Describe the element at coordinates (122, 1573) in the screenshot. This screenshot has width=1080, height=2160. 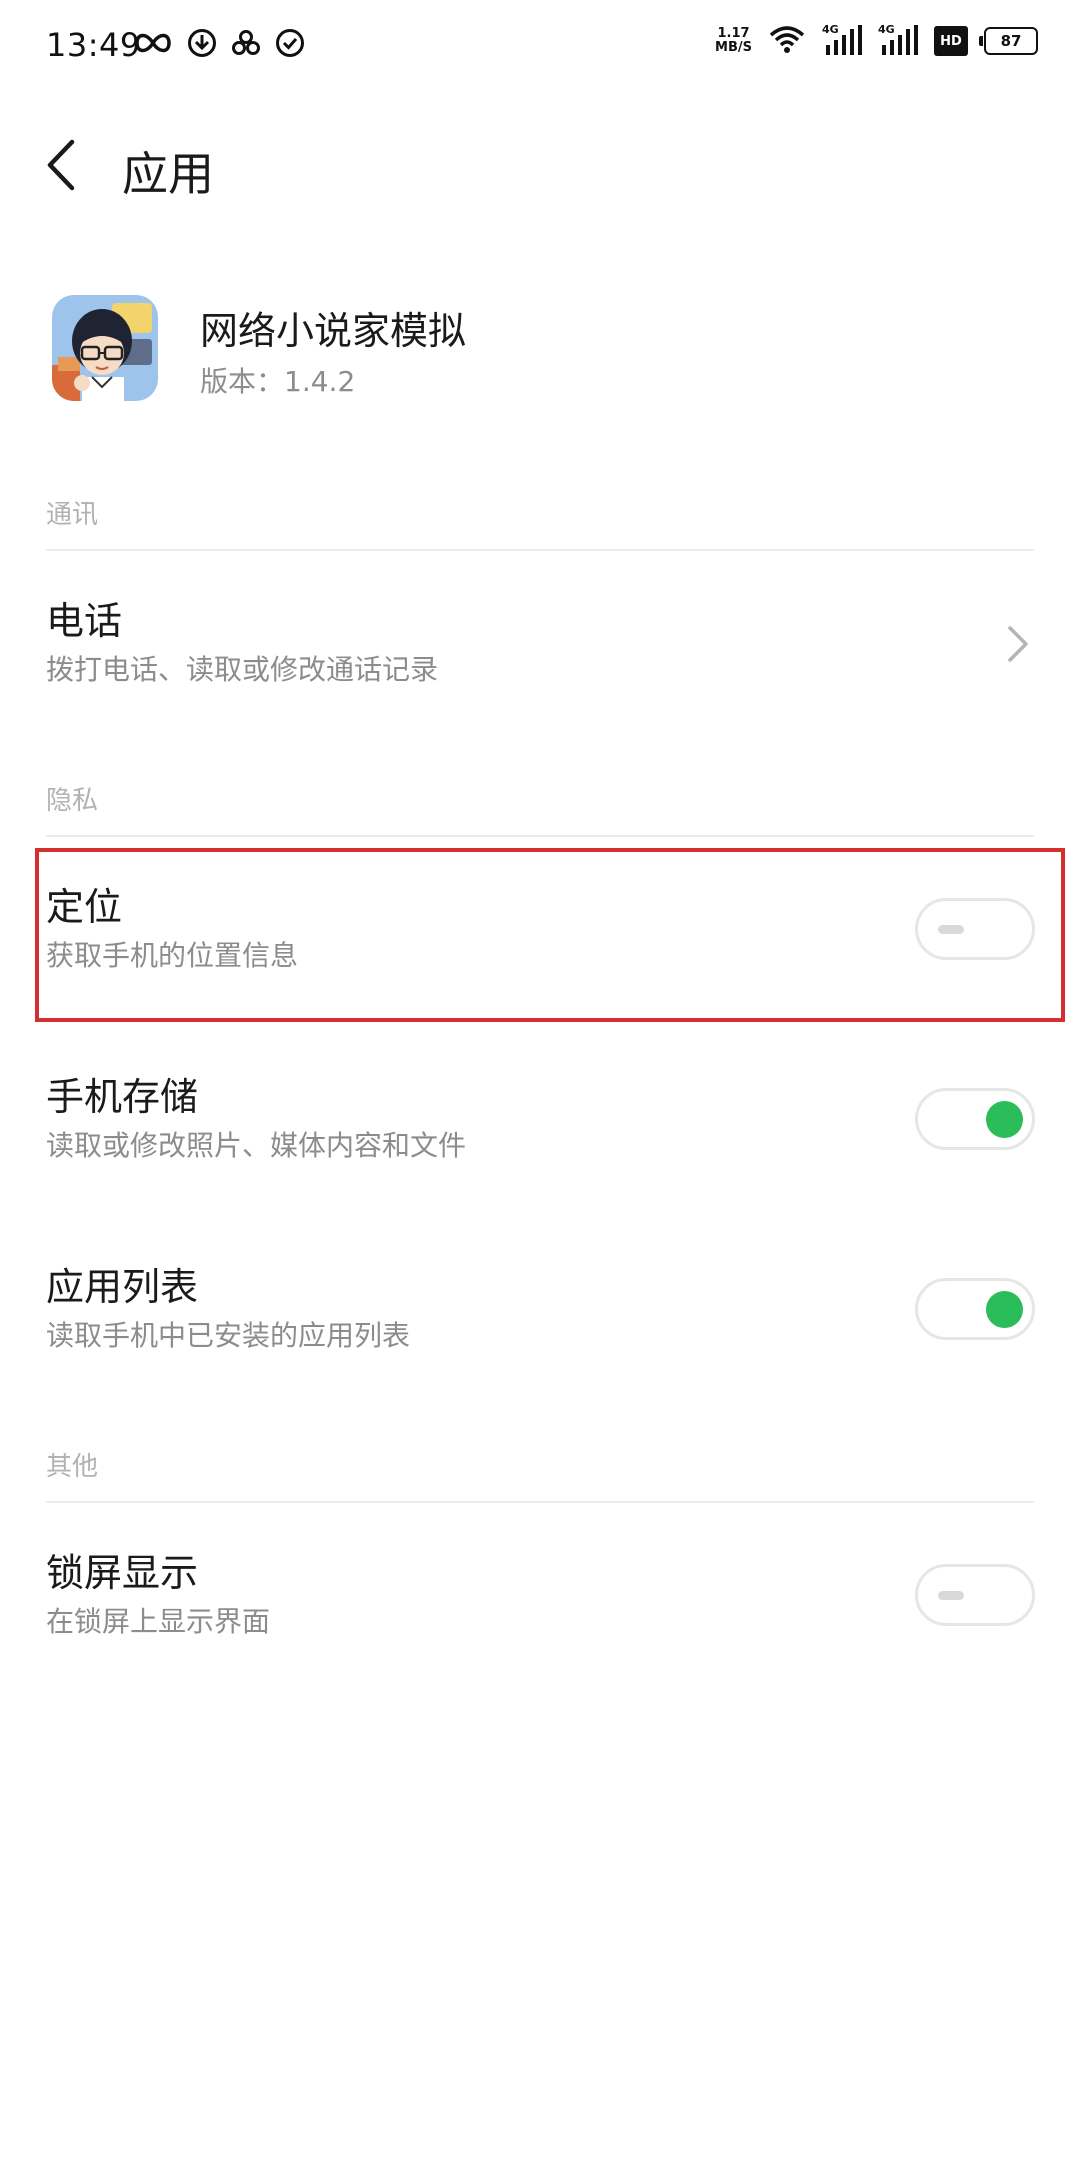
I see `permission-title-lock-screen: 锁屏显示` at that location.